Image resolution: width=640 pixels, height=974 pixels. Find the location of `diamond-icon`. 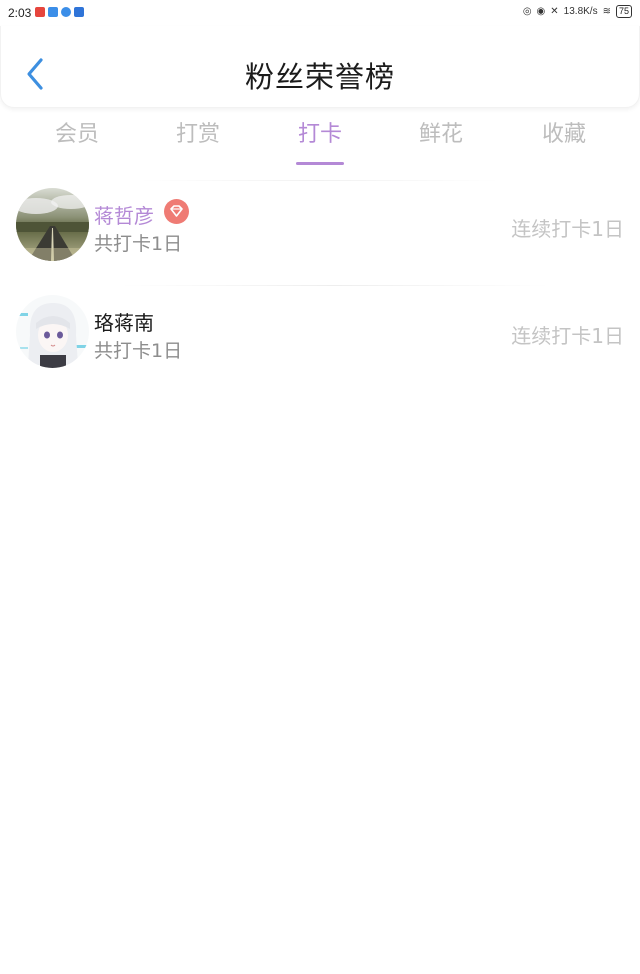

diamond-icon is located at coordinates (176, 211).